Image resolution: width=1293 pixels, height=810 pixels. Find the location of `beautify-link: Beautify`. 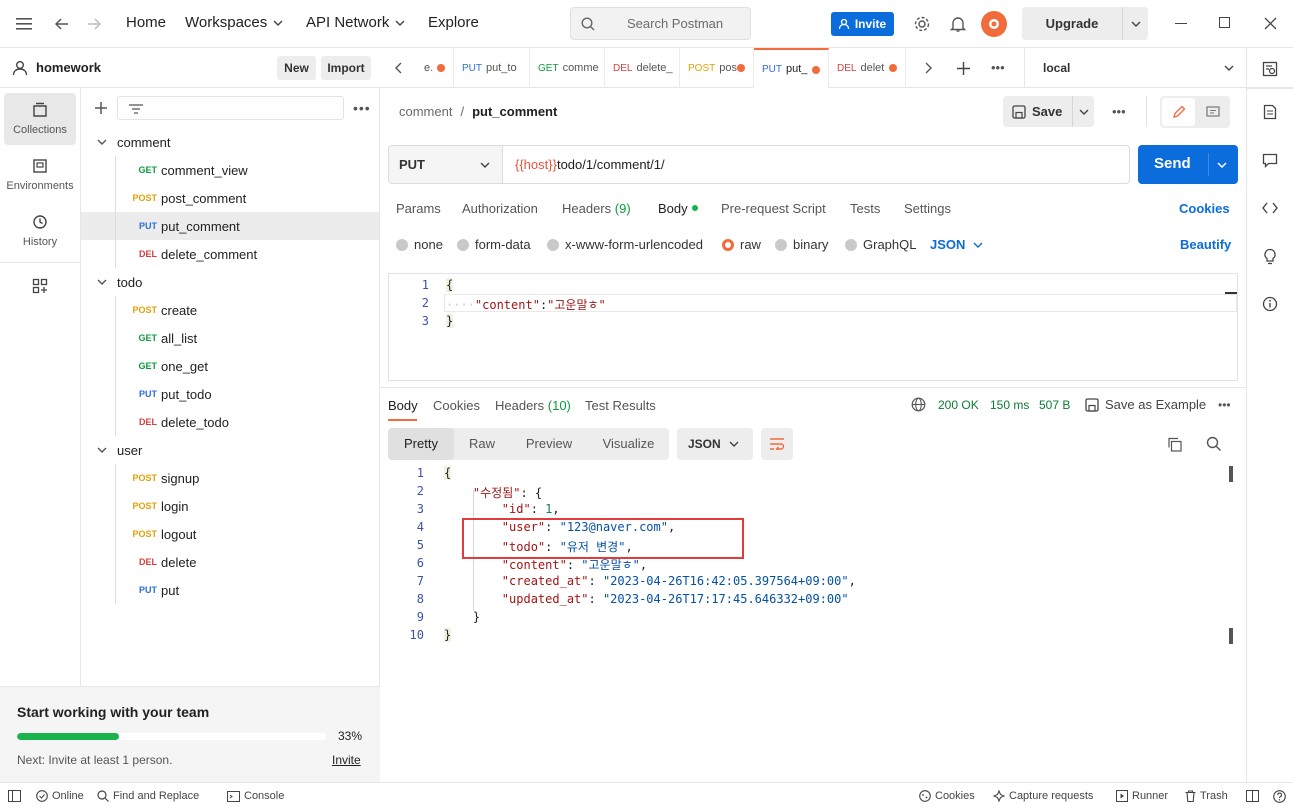

beautify-link: Beautify is located at coordinates (1205, 244).